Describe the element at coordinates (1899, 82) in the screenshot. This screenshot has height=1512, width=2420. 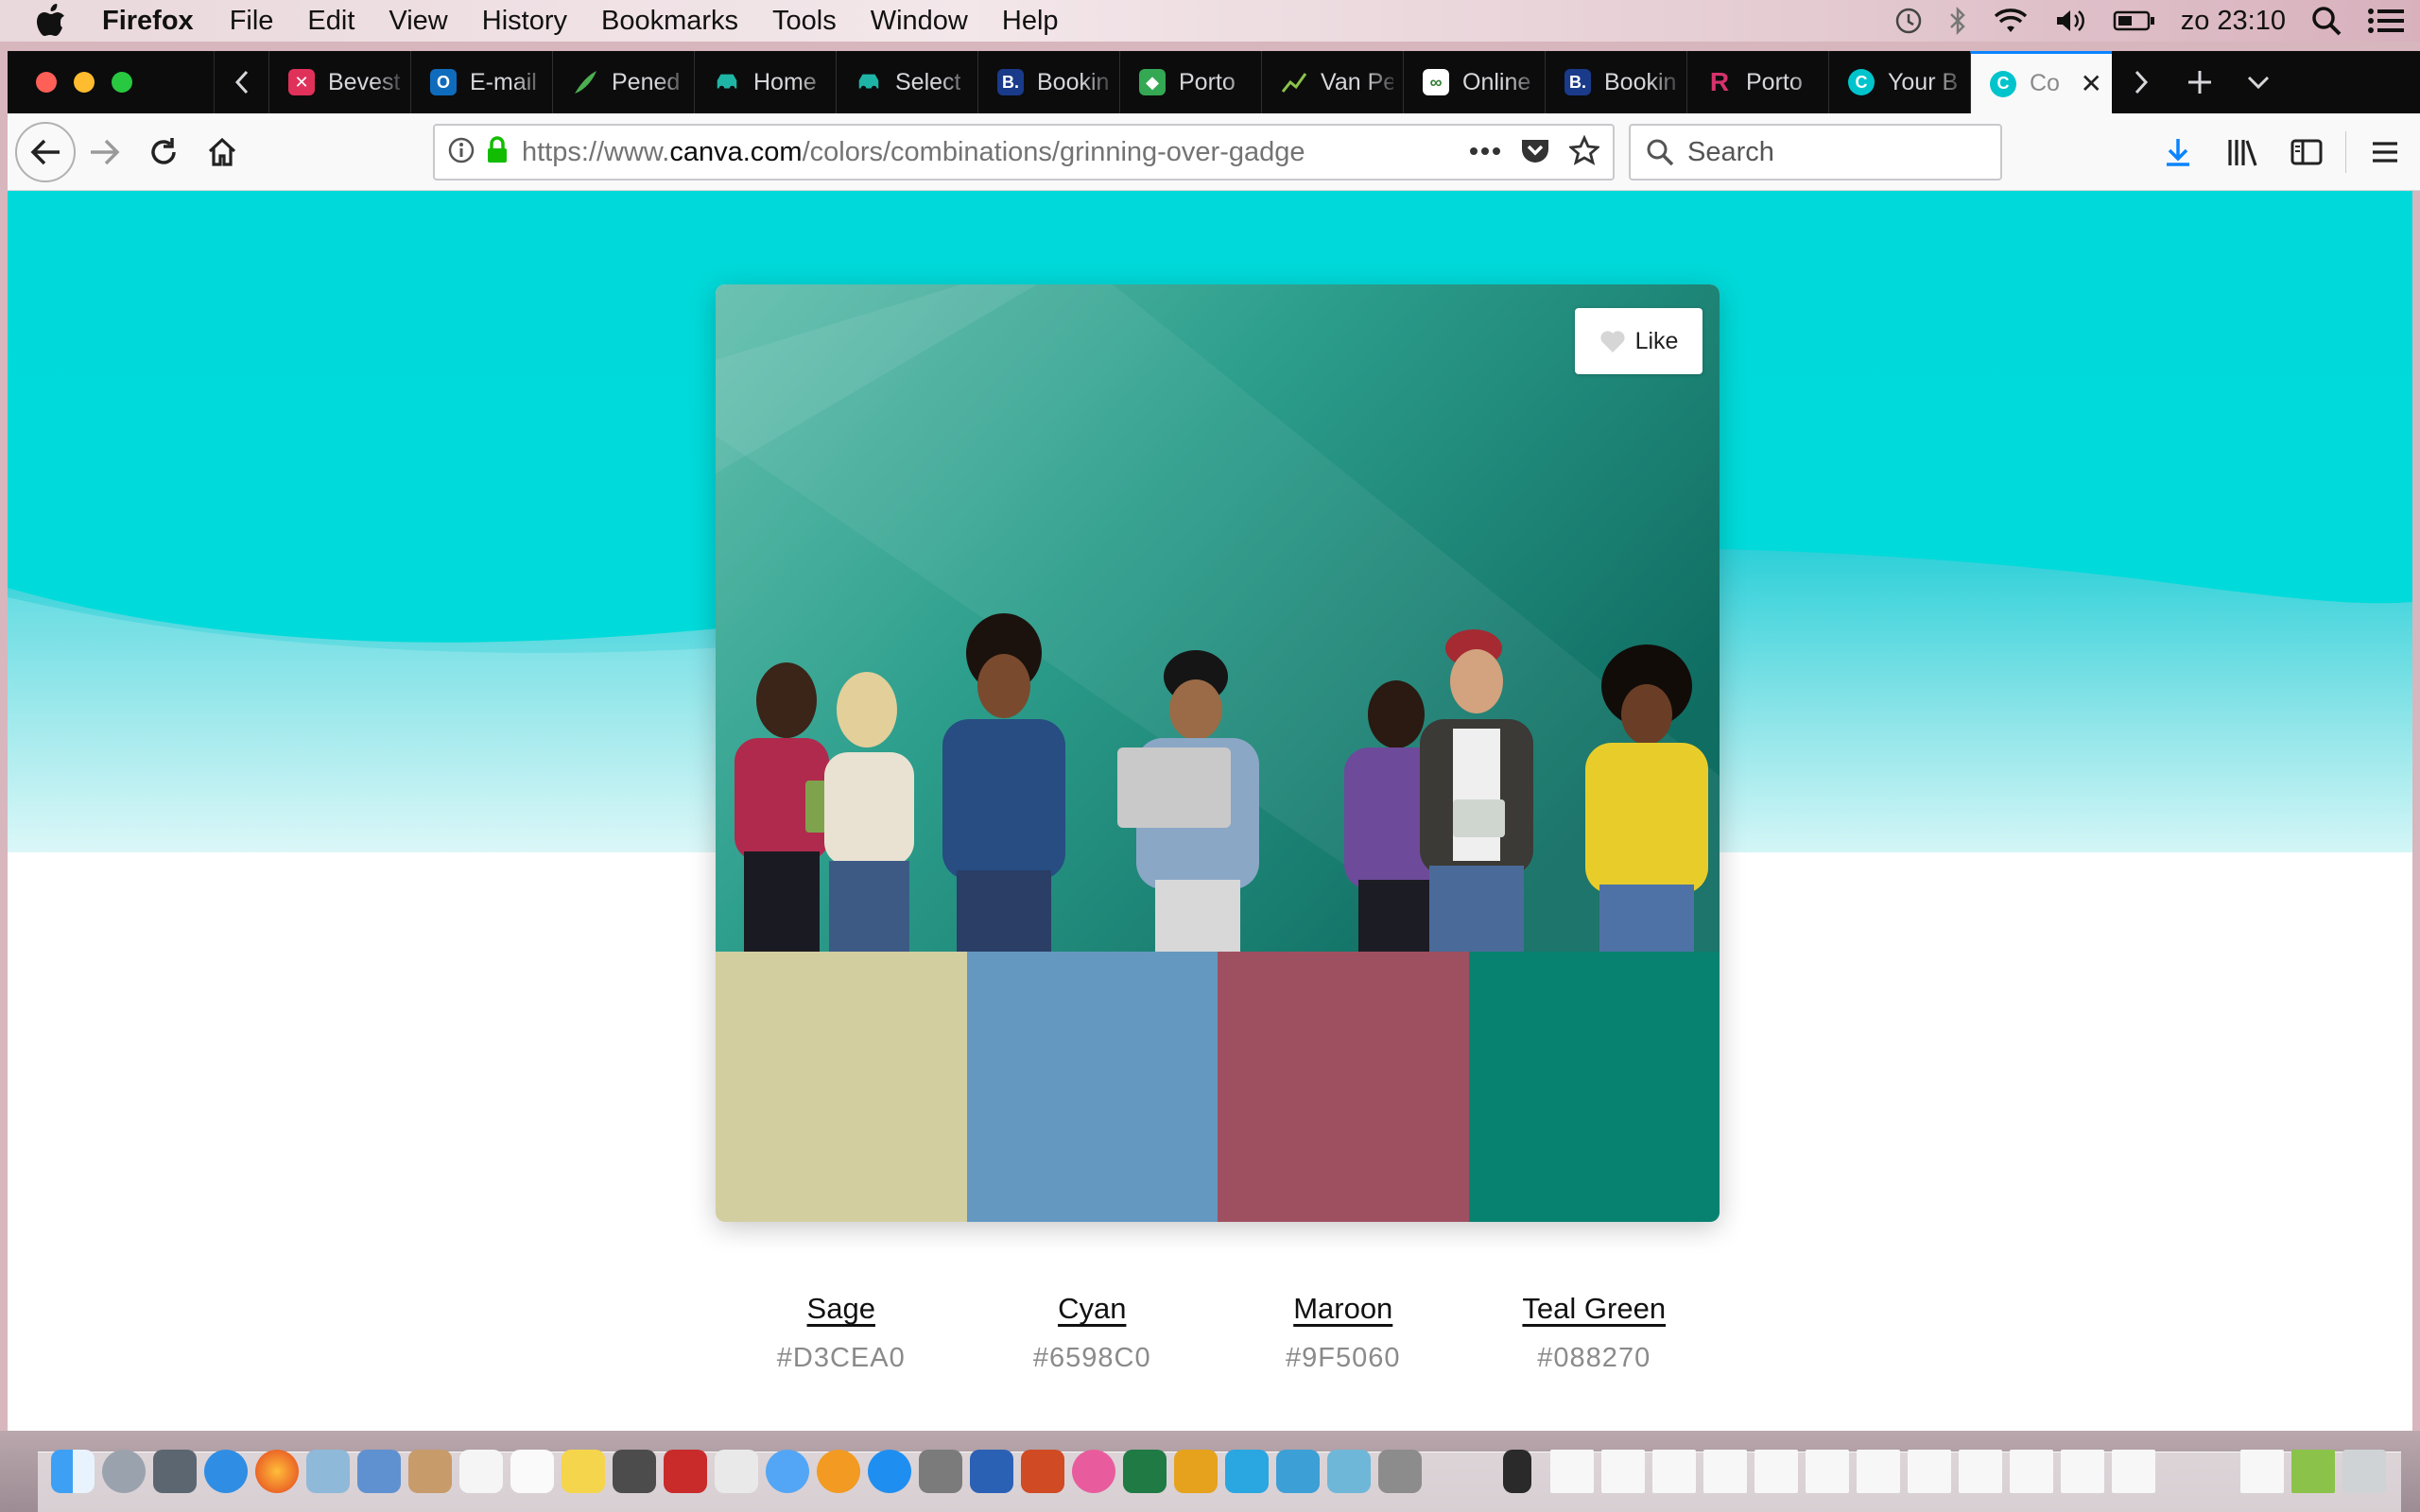
I see `tab-item: C Your B` at that location.